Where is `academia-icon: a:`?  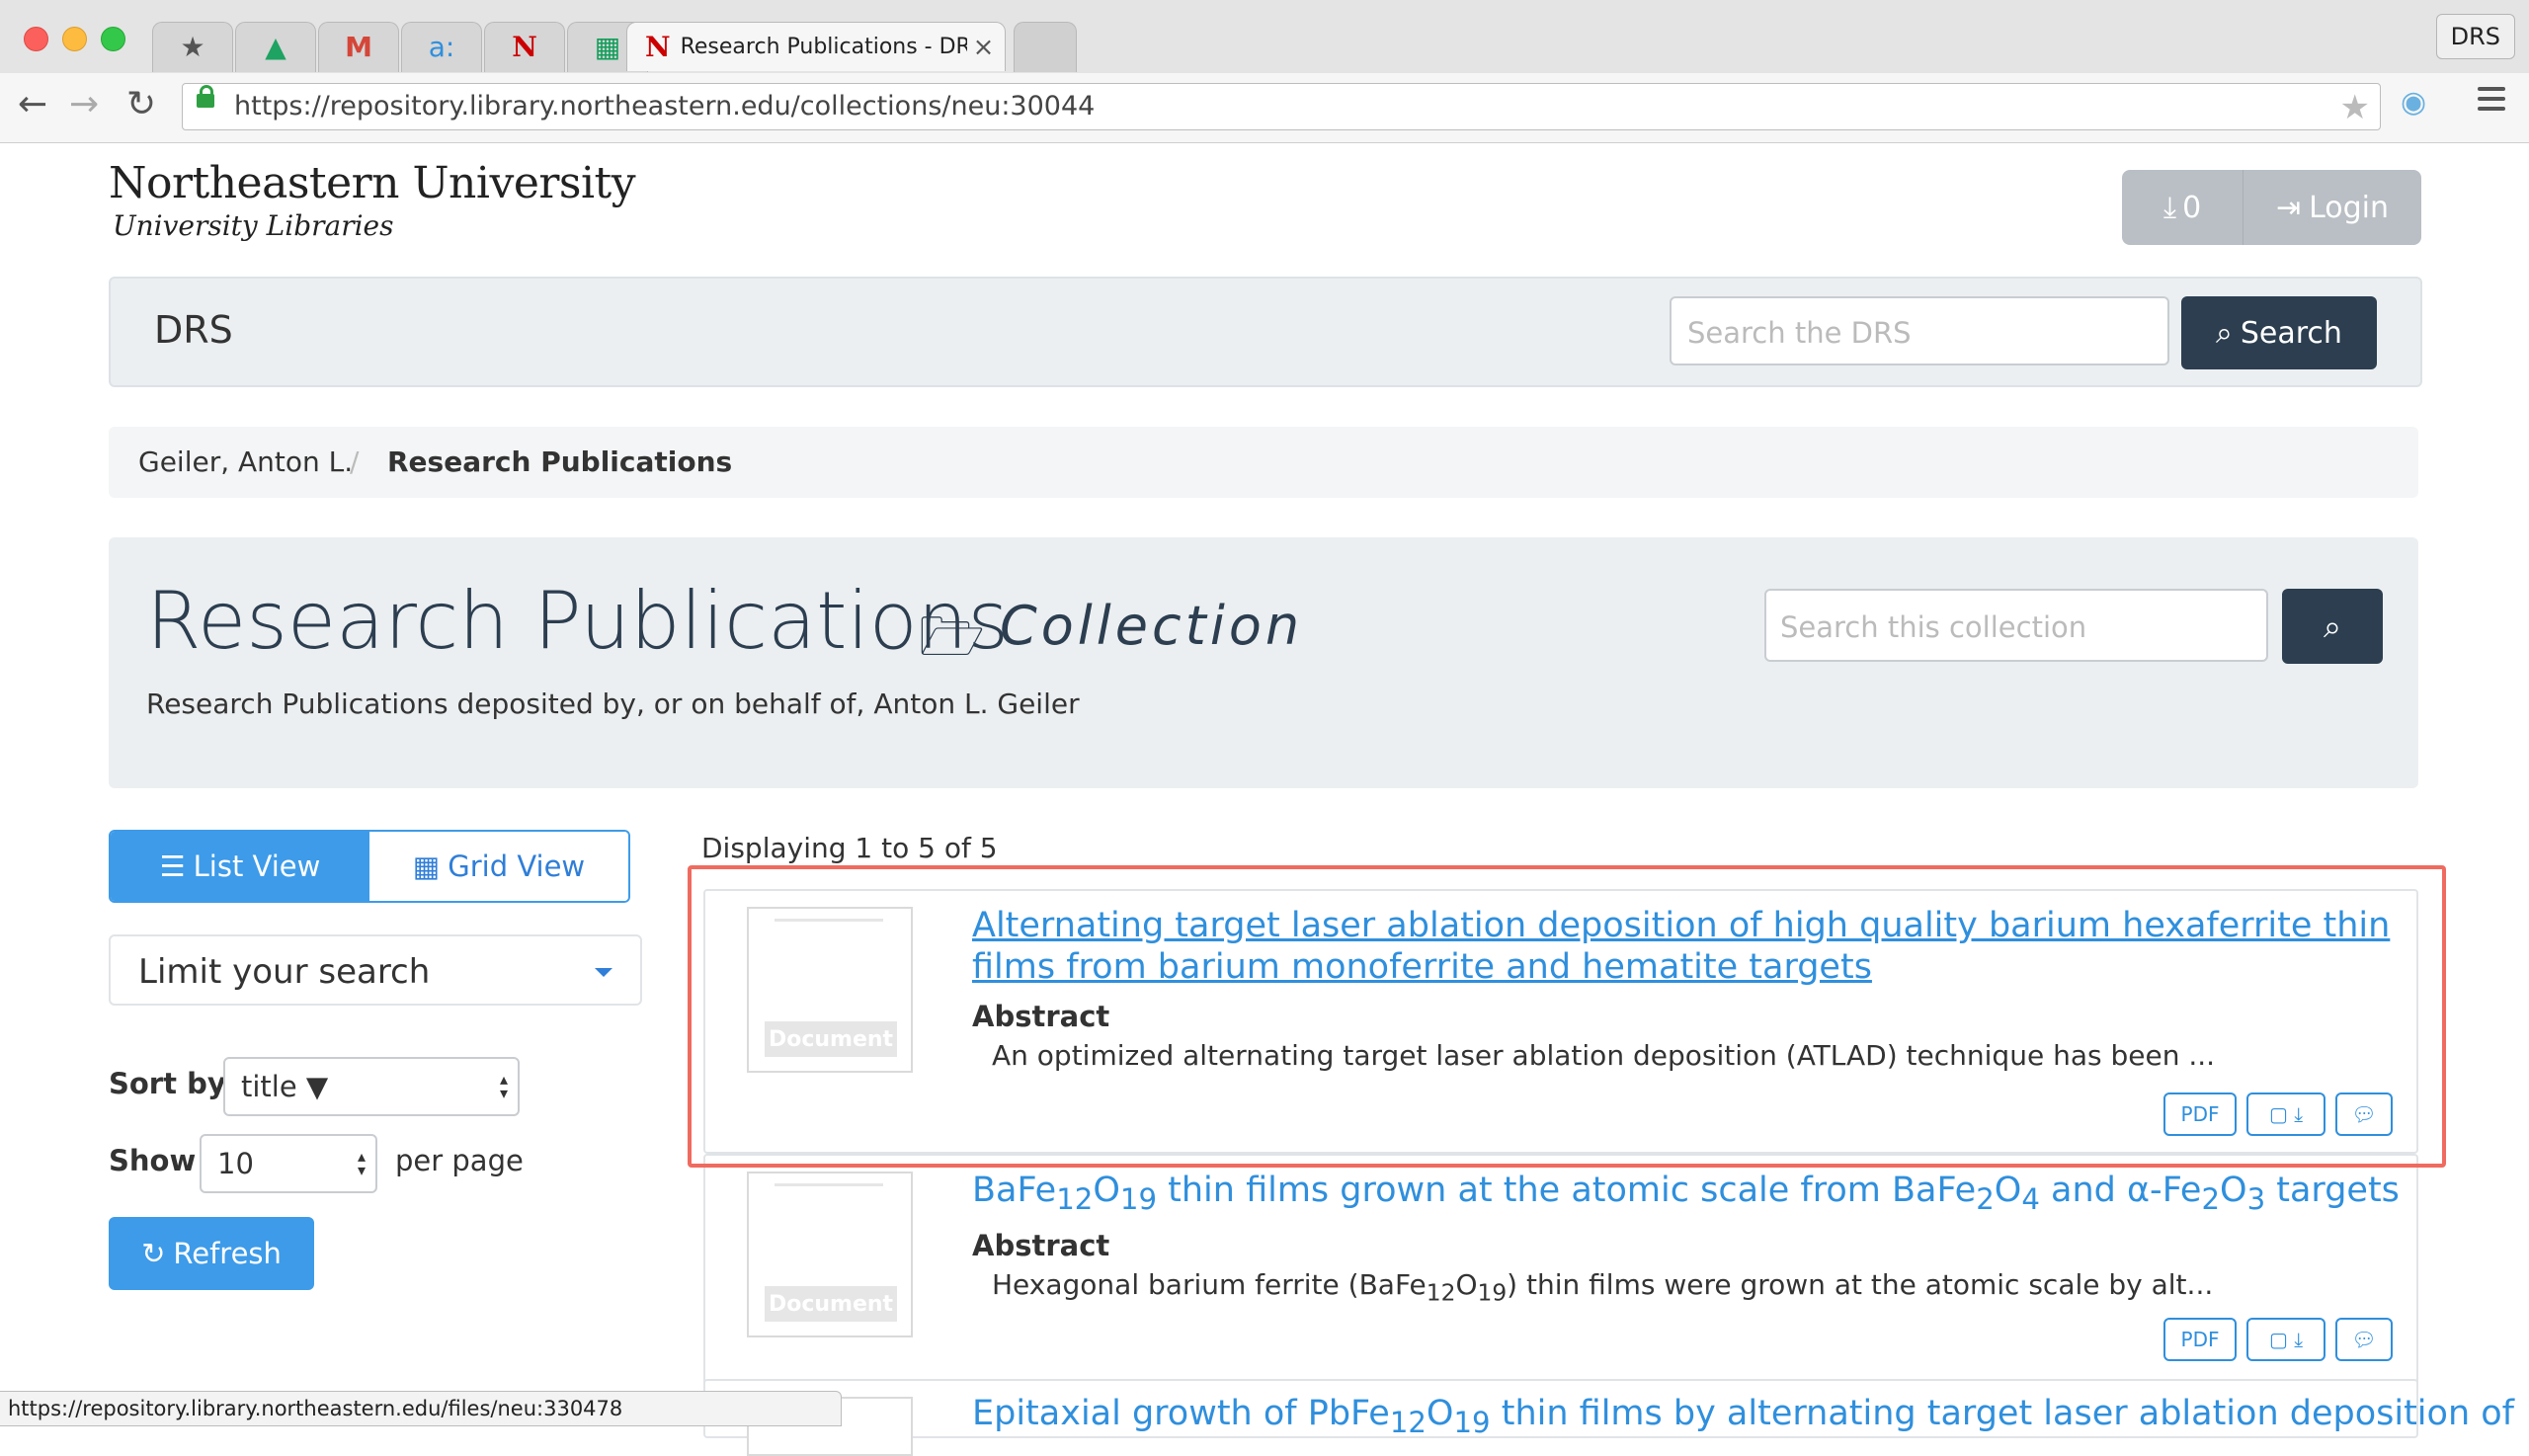
academia-icon: a: is located at coordinates (441, 47).